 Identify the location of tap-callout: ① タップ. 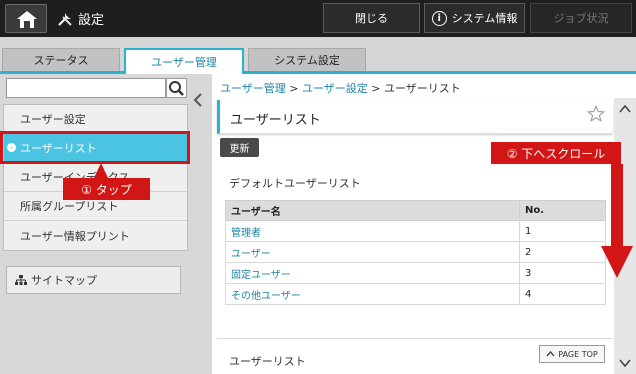
(106, 189).